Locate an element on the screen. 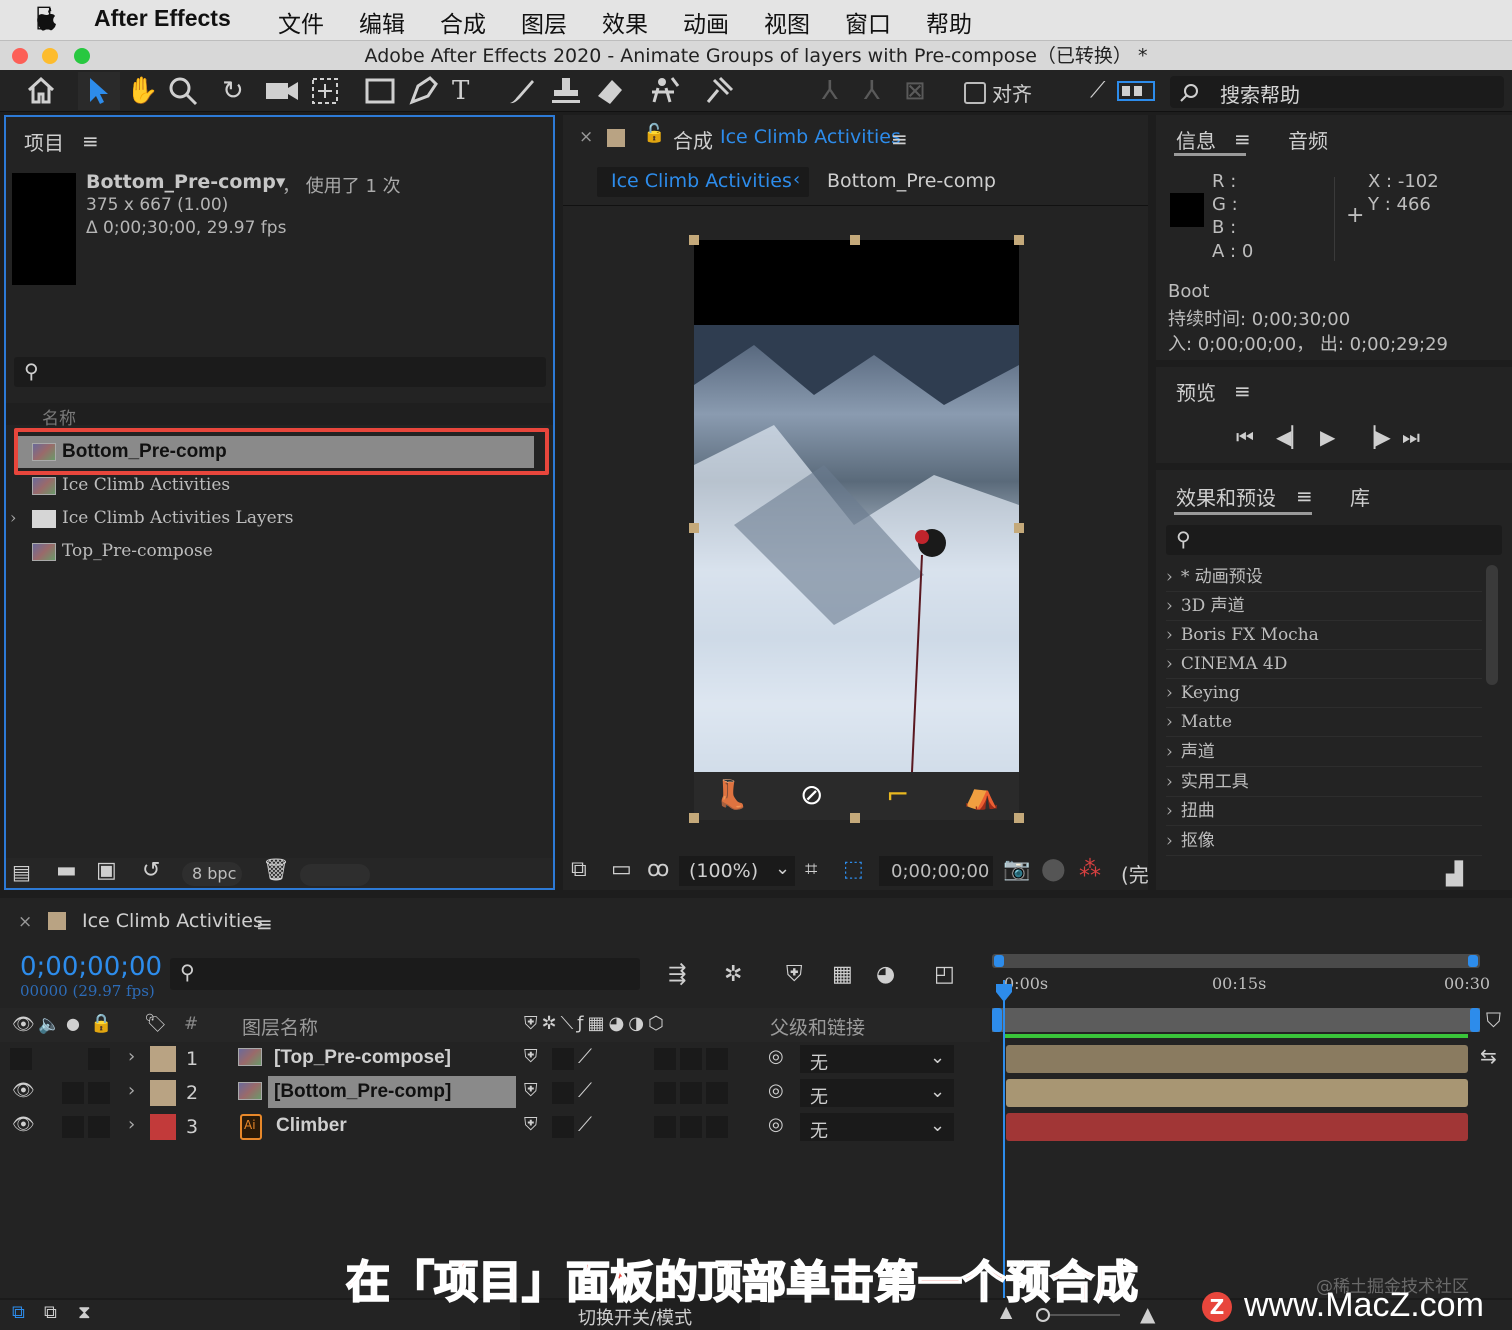 This screenshot has height=1330, width=1512. rotate-tool-icon: ↻ is located at coordinates (233, 91).